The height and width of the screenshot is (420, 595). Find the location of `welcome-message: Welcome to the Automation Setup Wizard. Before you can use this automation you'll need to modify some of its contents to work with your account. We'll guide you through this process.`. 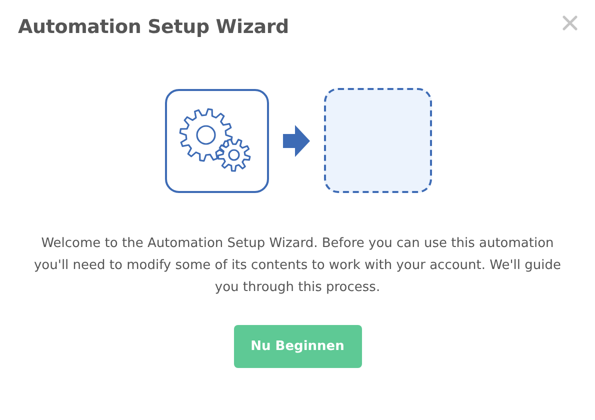

welcome-message: Welcome to the Automation Setup Wizard. Before you can use this automation you'll need to modify some of its contents to work with your account. We'll guide you through this process. is located at coordinates (297, 266).